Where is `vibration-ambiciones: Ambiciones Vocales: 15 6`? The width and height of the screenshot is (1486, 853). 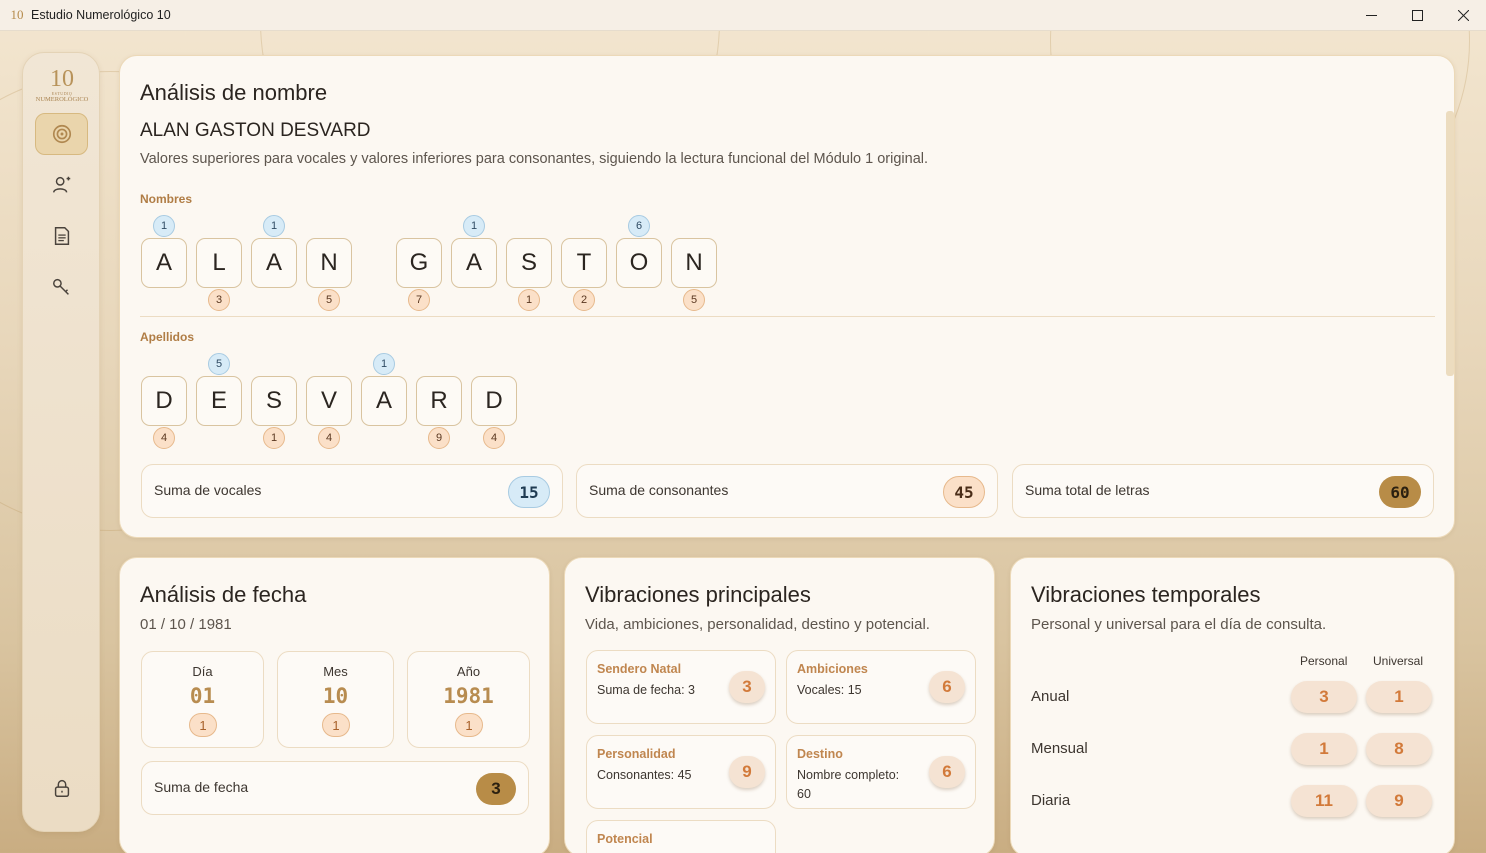
vibration-ambiciones: Ambiciones Vocales: 15 6 is located at coordinates (881, 687).